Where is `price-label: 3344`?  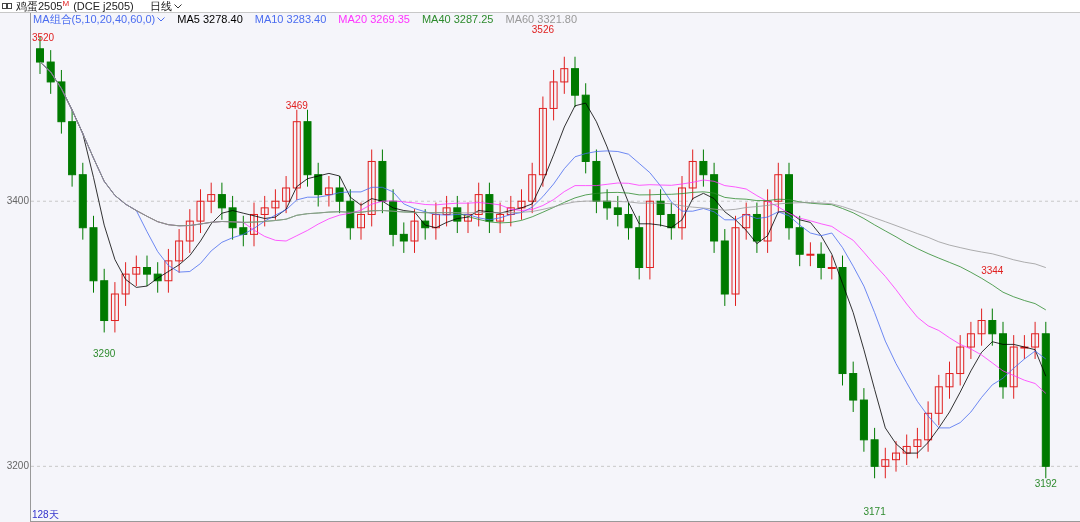 price-label: 3344 is located at coordinates (992, 271).